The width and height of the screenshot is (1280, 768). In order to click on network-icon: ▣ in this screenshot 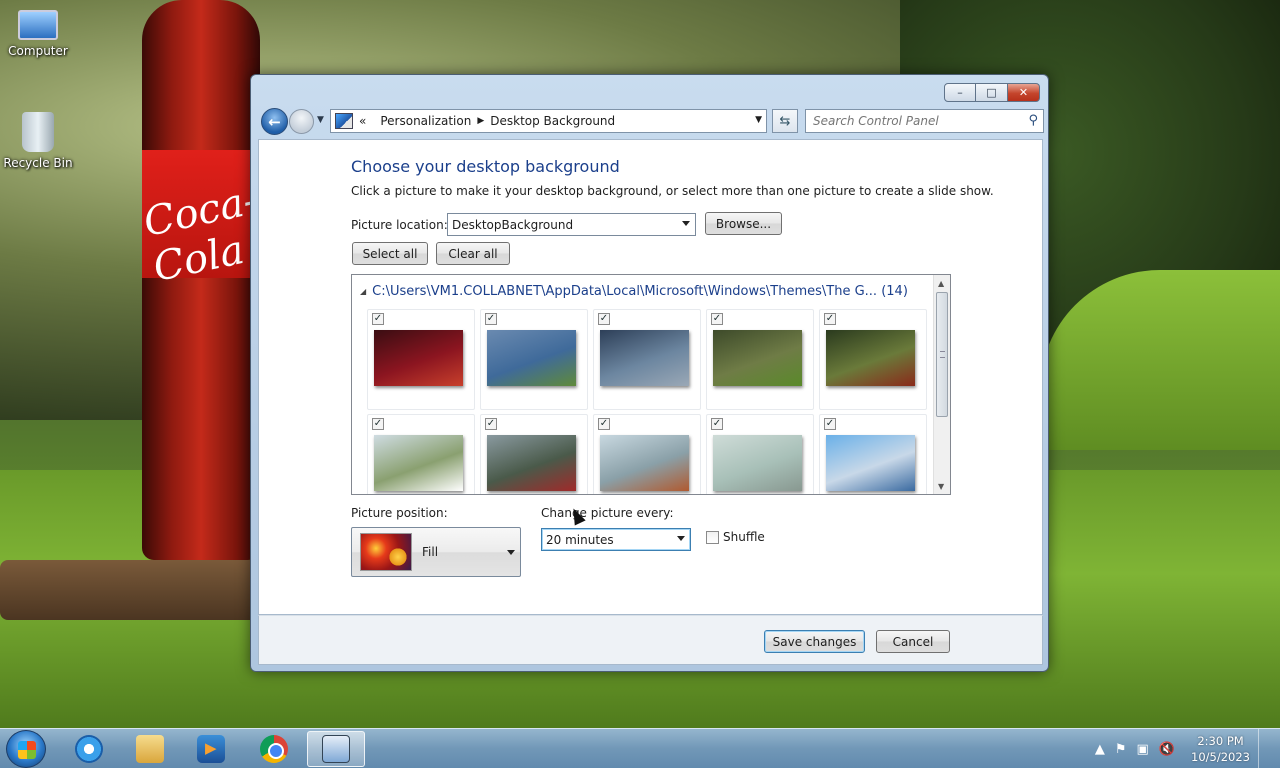, I will do `click(1143, 749)`.